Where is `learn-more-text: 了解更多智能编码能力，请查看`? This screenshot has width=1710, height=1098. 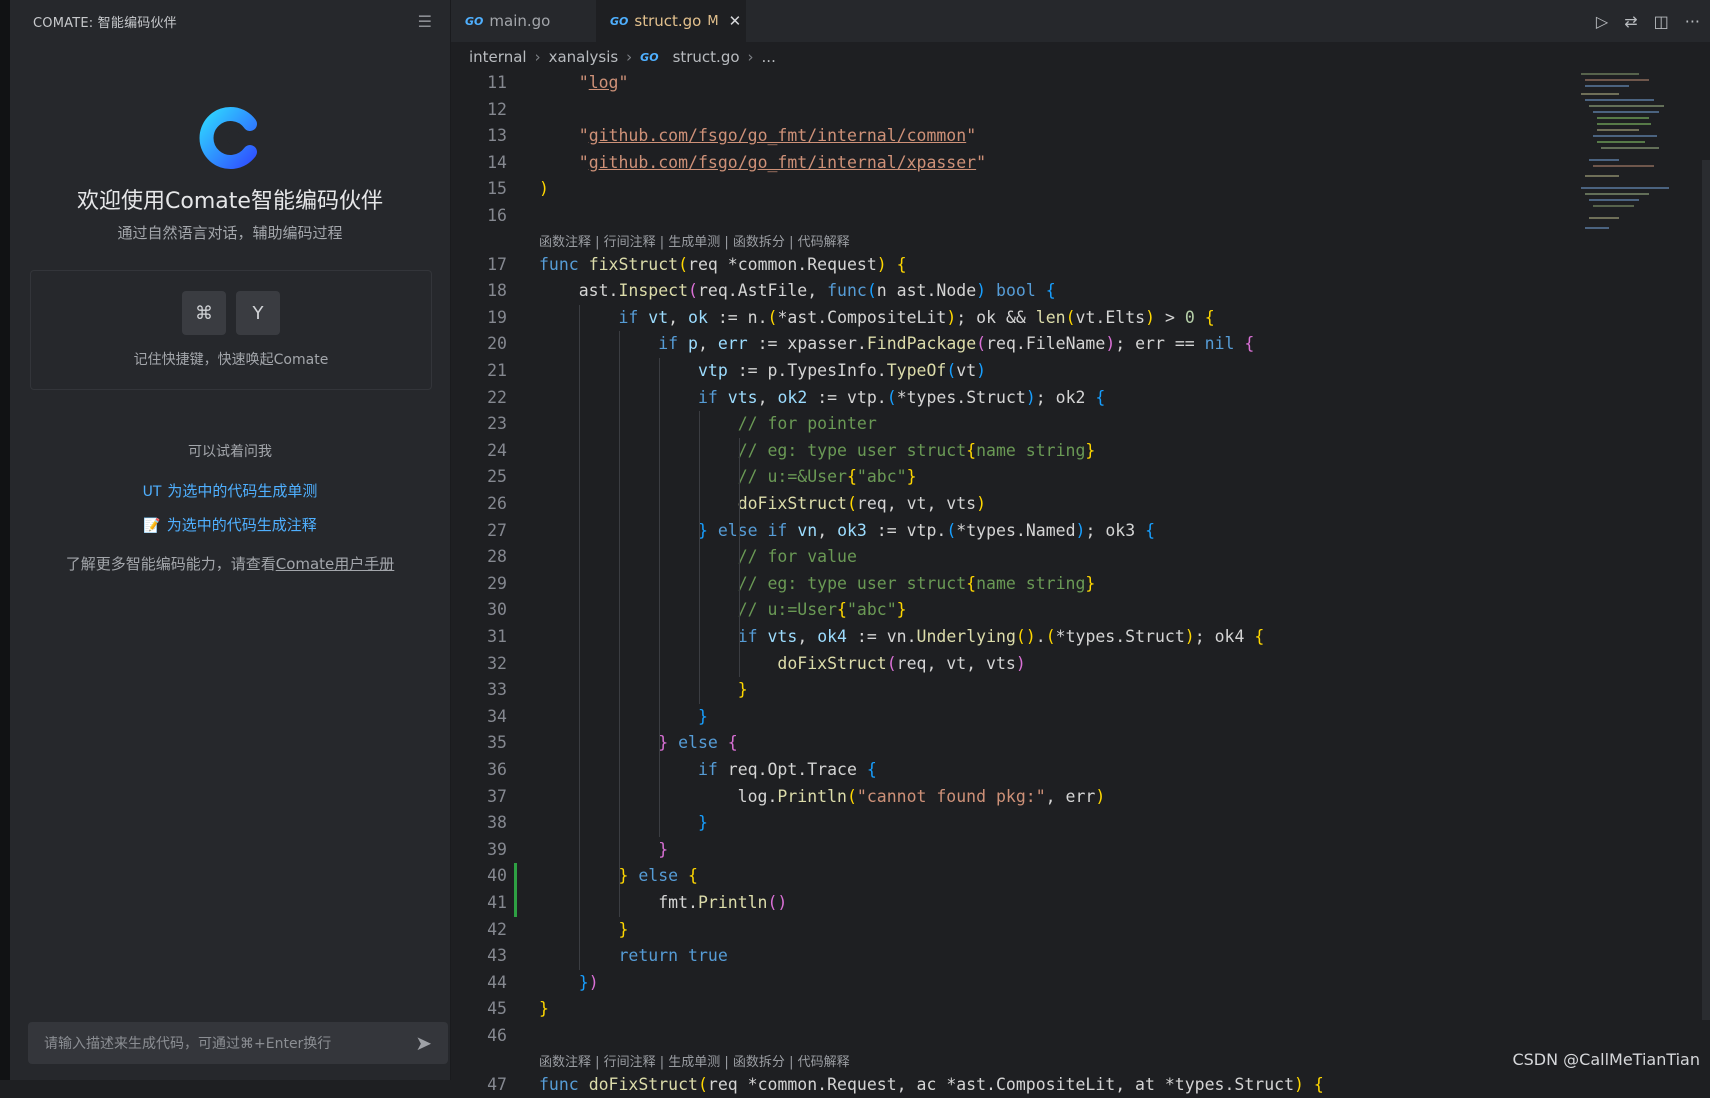 learn-more-text: 了解更多智能编码能力，请查看 is located at coordinates (170, 564).